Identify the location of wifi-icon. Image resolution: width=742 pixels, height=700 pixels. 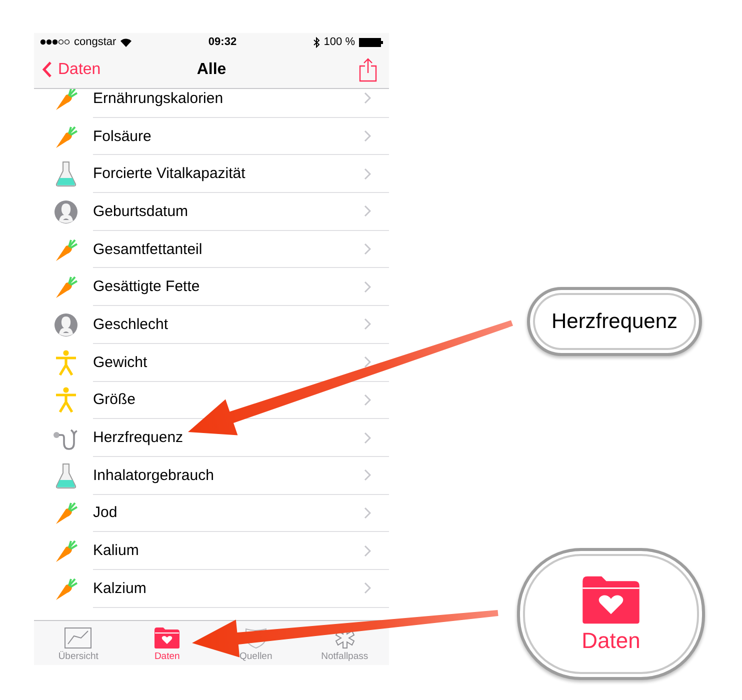
(126, 42).